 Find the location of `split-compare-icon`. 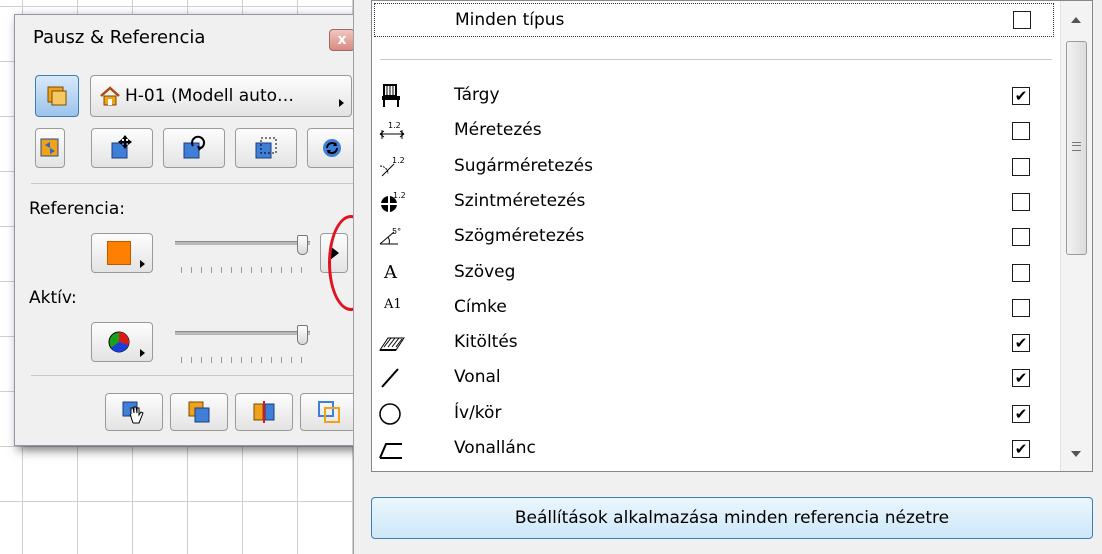

split-compare-icon is located at coordinates (264, 412).